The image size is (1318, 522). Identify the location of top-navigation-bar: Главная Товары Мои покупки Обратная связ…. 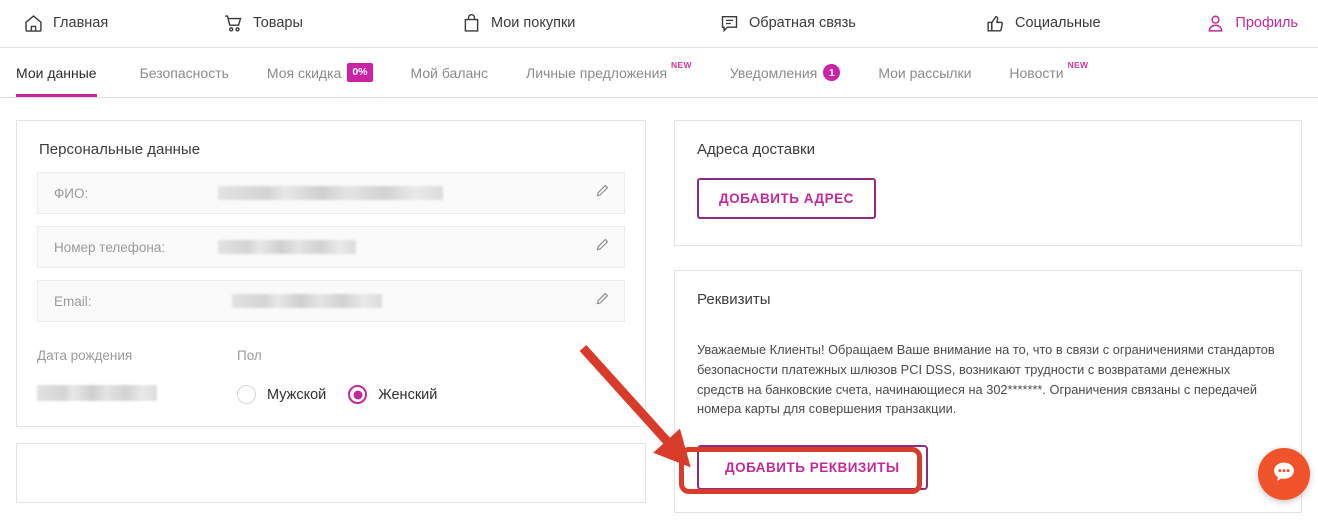
(659, 24).